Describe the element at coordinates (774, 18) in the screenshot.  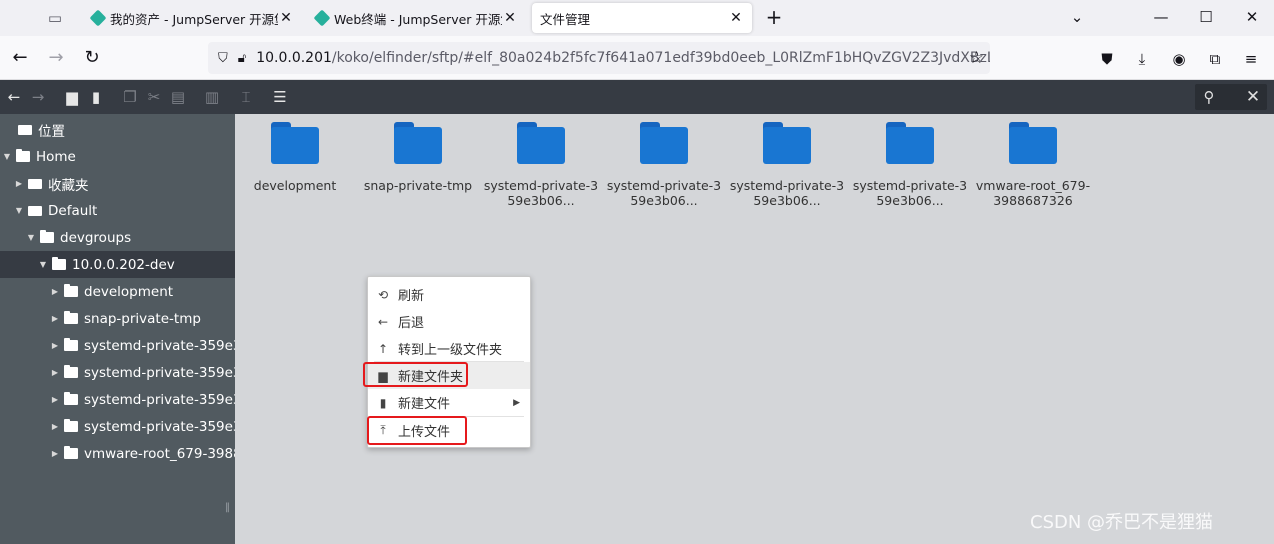
I see `new-tab-button: +` at that location.